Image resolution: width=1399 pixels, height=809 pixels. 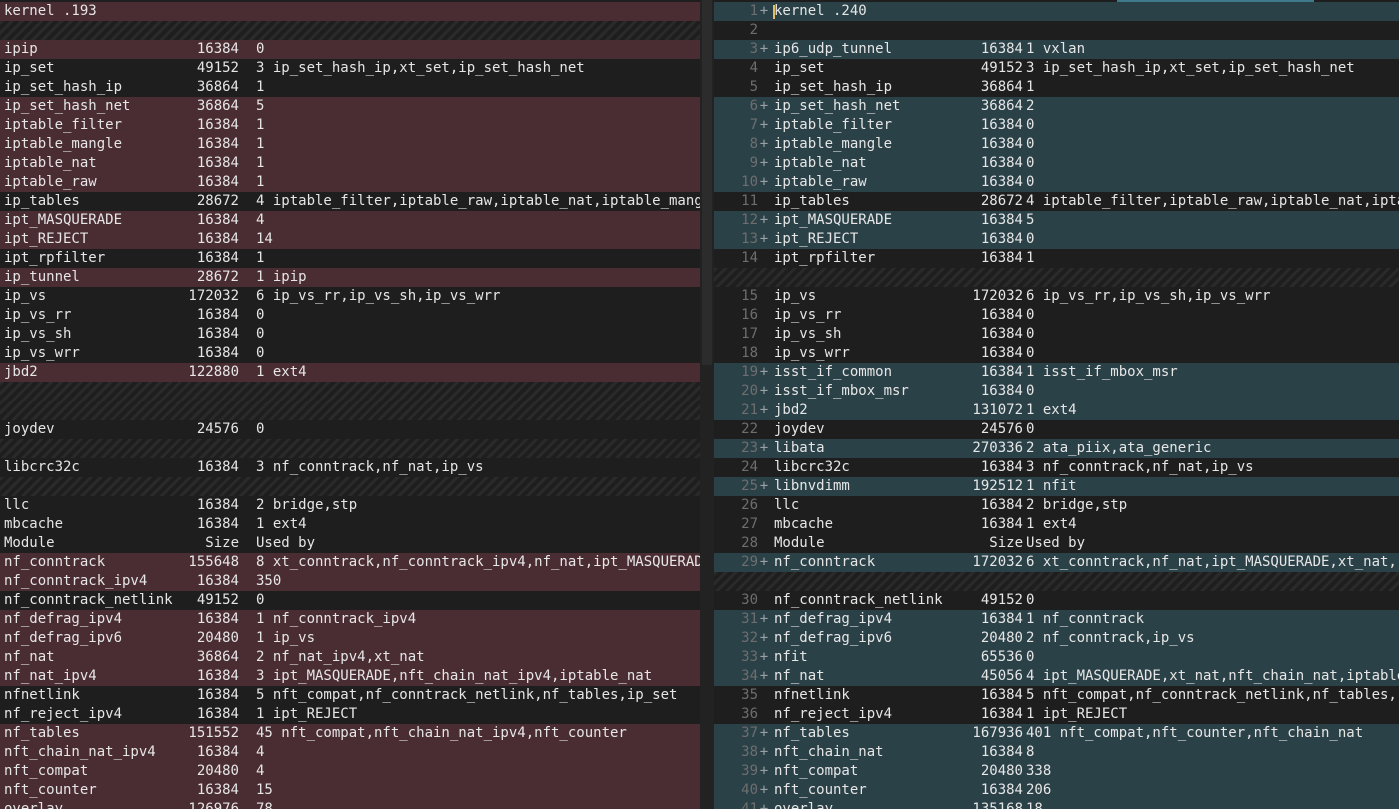 I want to click on diff-line: 36 nf_reject_ipv4 16384 1 ipt_REJECT, so click(x=1056, y=714).